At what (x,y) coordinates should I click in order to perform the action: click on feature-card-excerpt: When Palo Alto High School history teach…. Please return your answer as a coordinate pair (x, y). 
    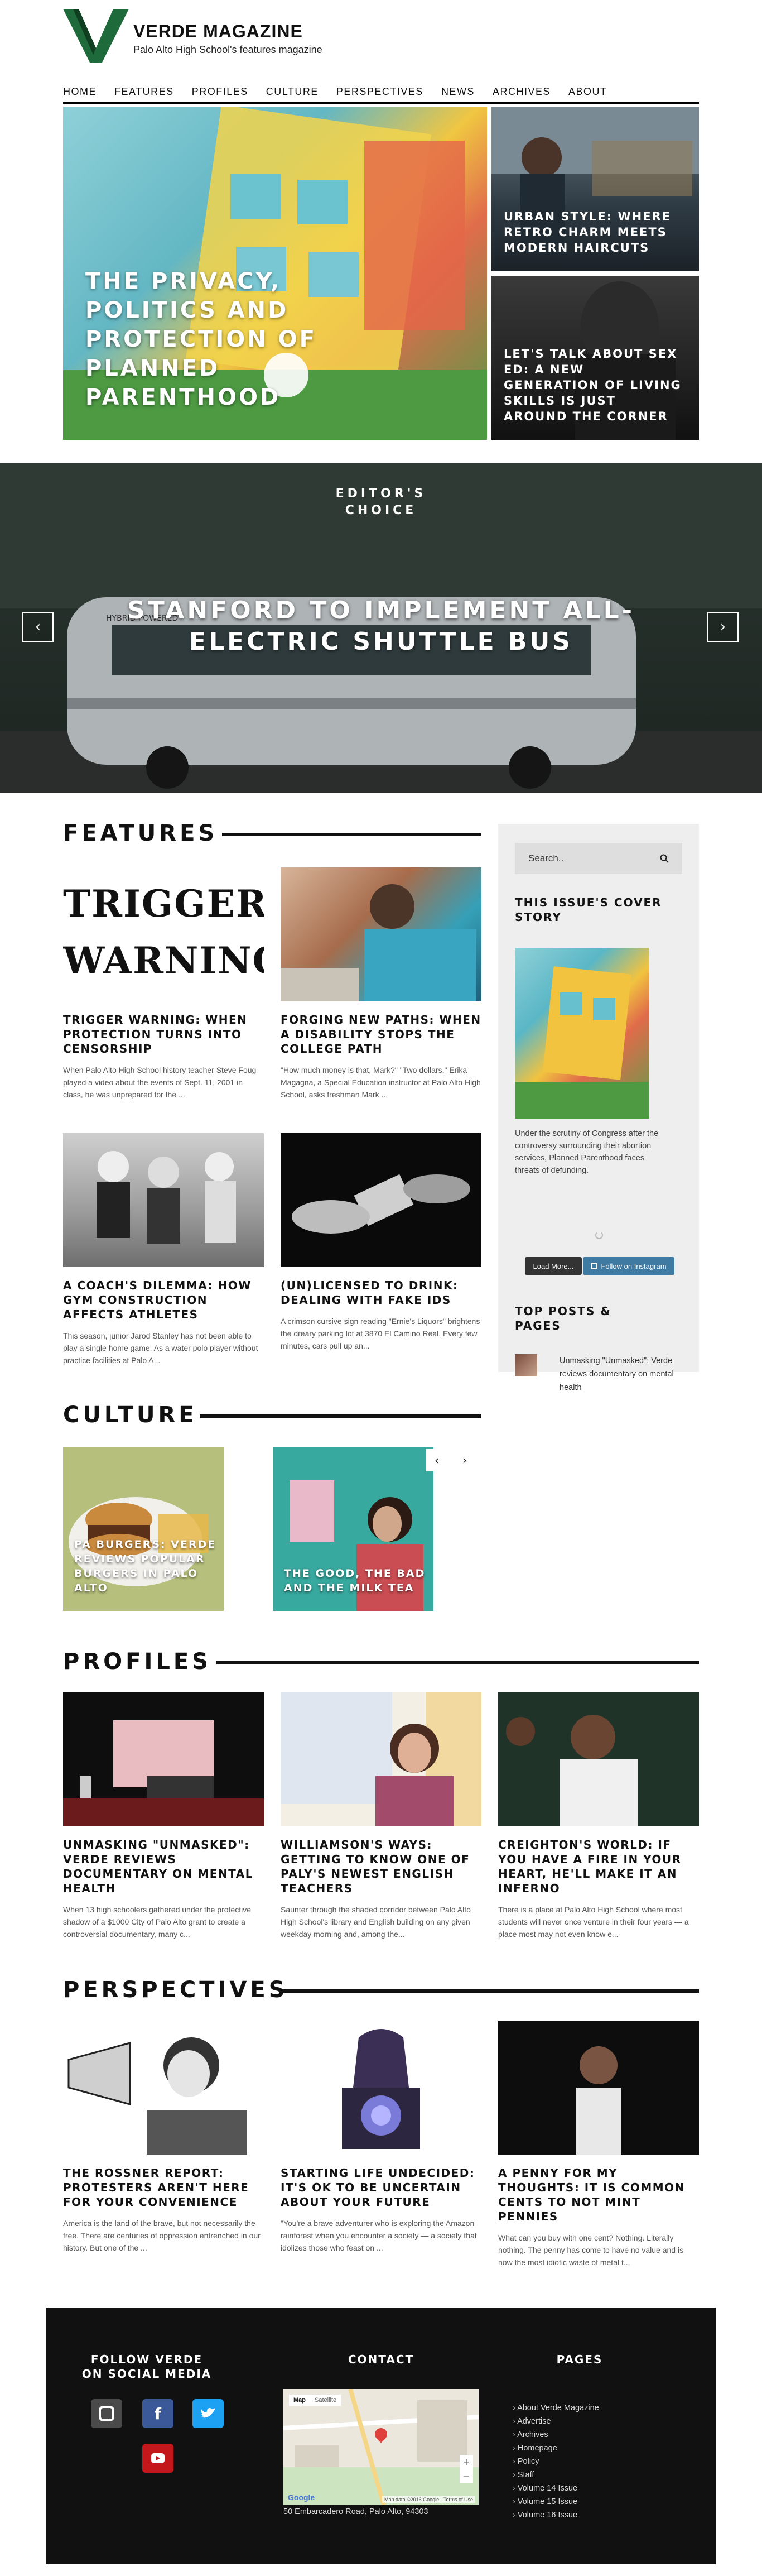
    Looking at the image, I should click on (160, 1082).